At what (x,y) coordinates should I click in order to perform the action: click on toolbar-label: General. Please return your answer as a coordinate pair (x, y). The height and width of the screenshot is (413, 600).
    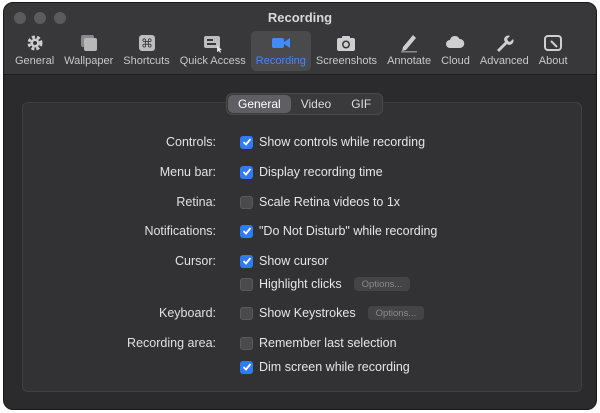
    Looking at the image, I should click on (35, 61).